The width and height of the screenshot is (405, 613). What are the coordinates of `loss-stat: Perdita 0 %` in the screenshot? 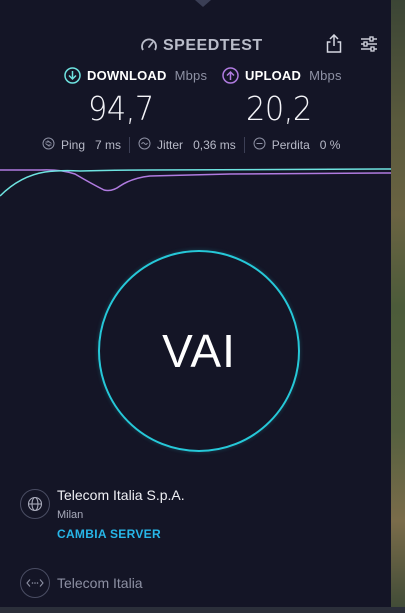 It's located at (297, 145).